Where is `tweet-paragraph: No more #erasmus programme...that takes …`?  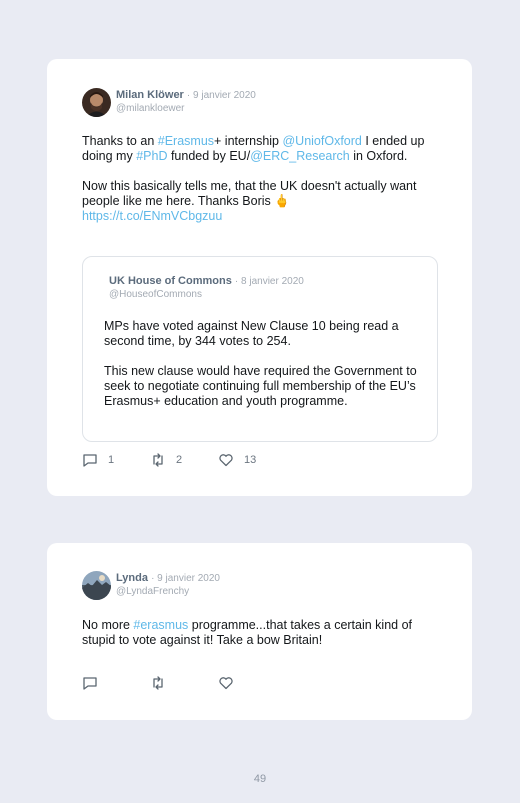 tweet-paragraph: No more #erasmus programme...that takes … is located at coordinates (262, 633).